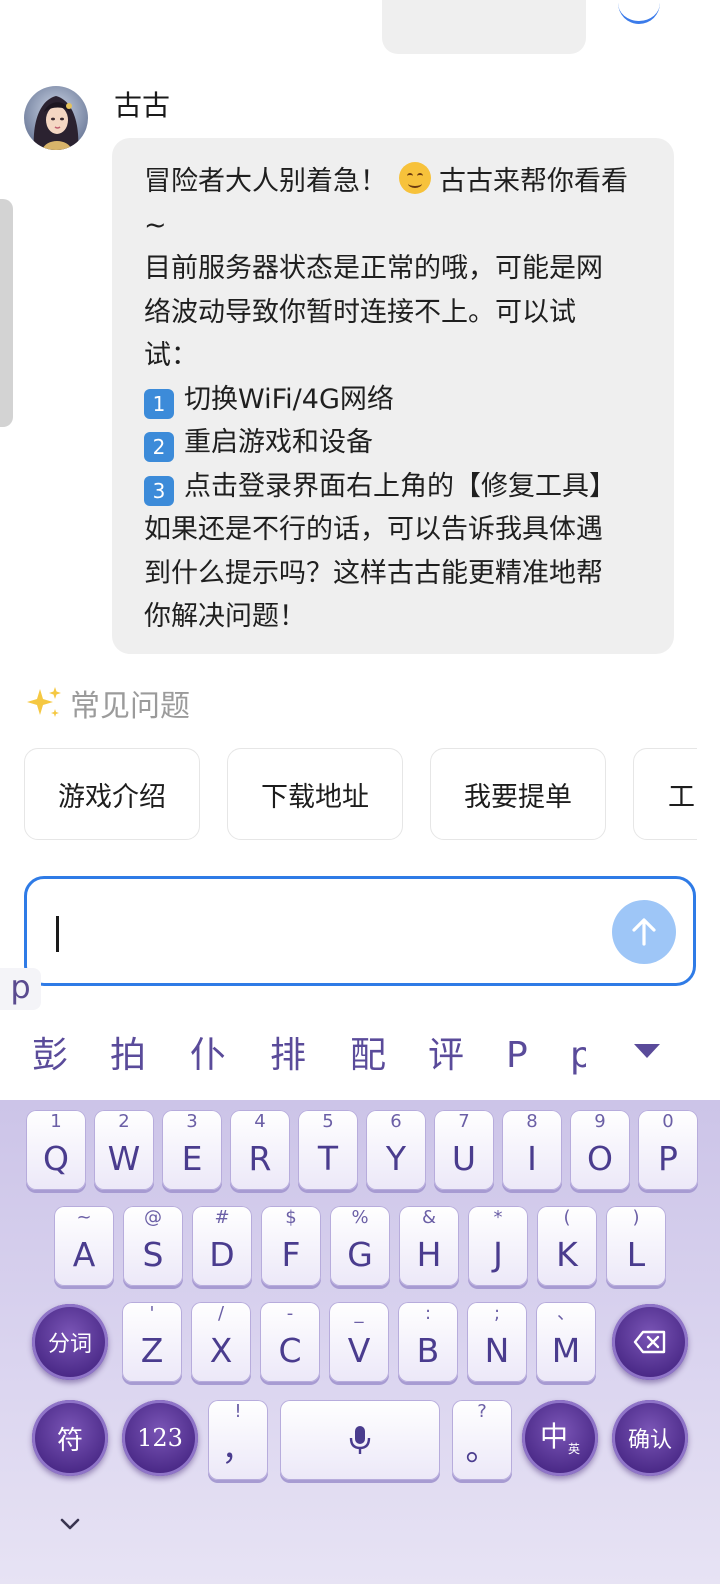  Describe the element at coordinates (222, 1217) in the screenshot. I see `key-hint: #` at that location.